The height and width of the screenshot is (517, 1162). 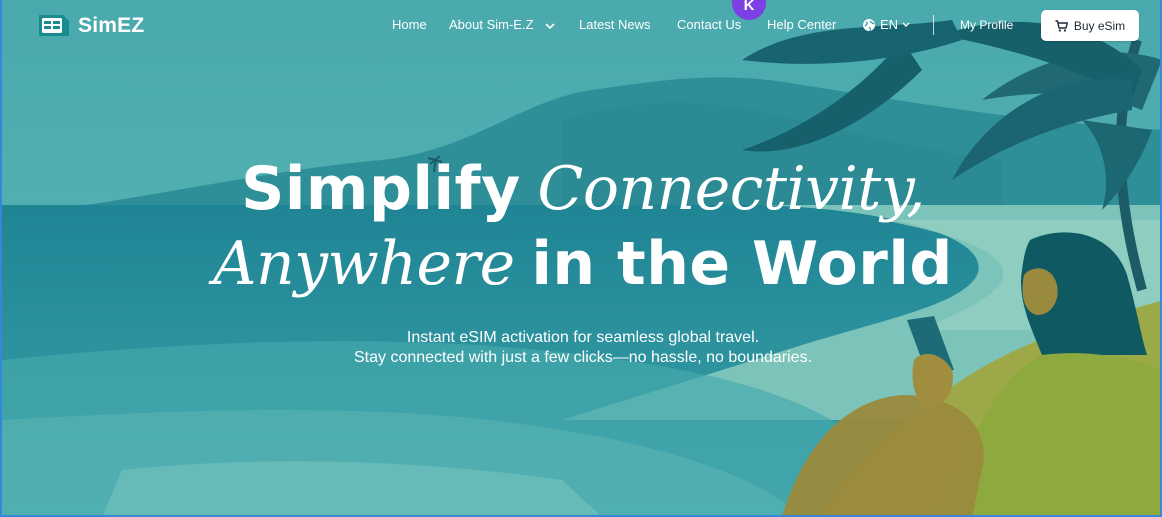 What do you see at coordinates (111, 25) in the screenshot?
I see `brand-name: SimEZ` at bounding box center [111, 25].